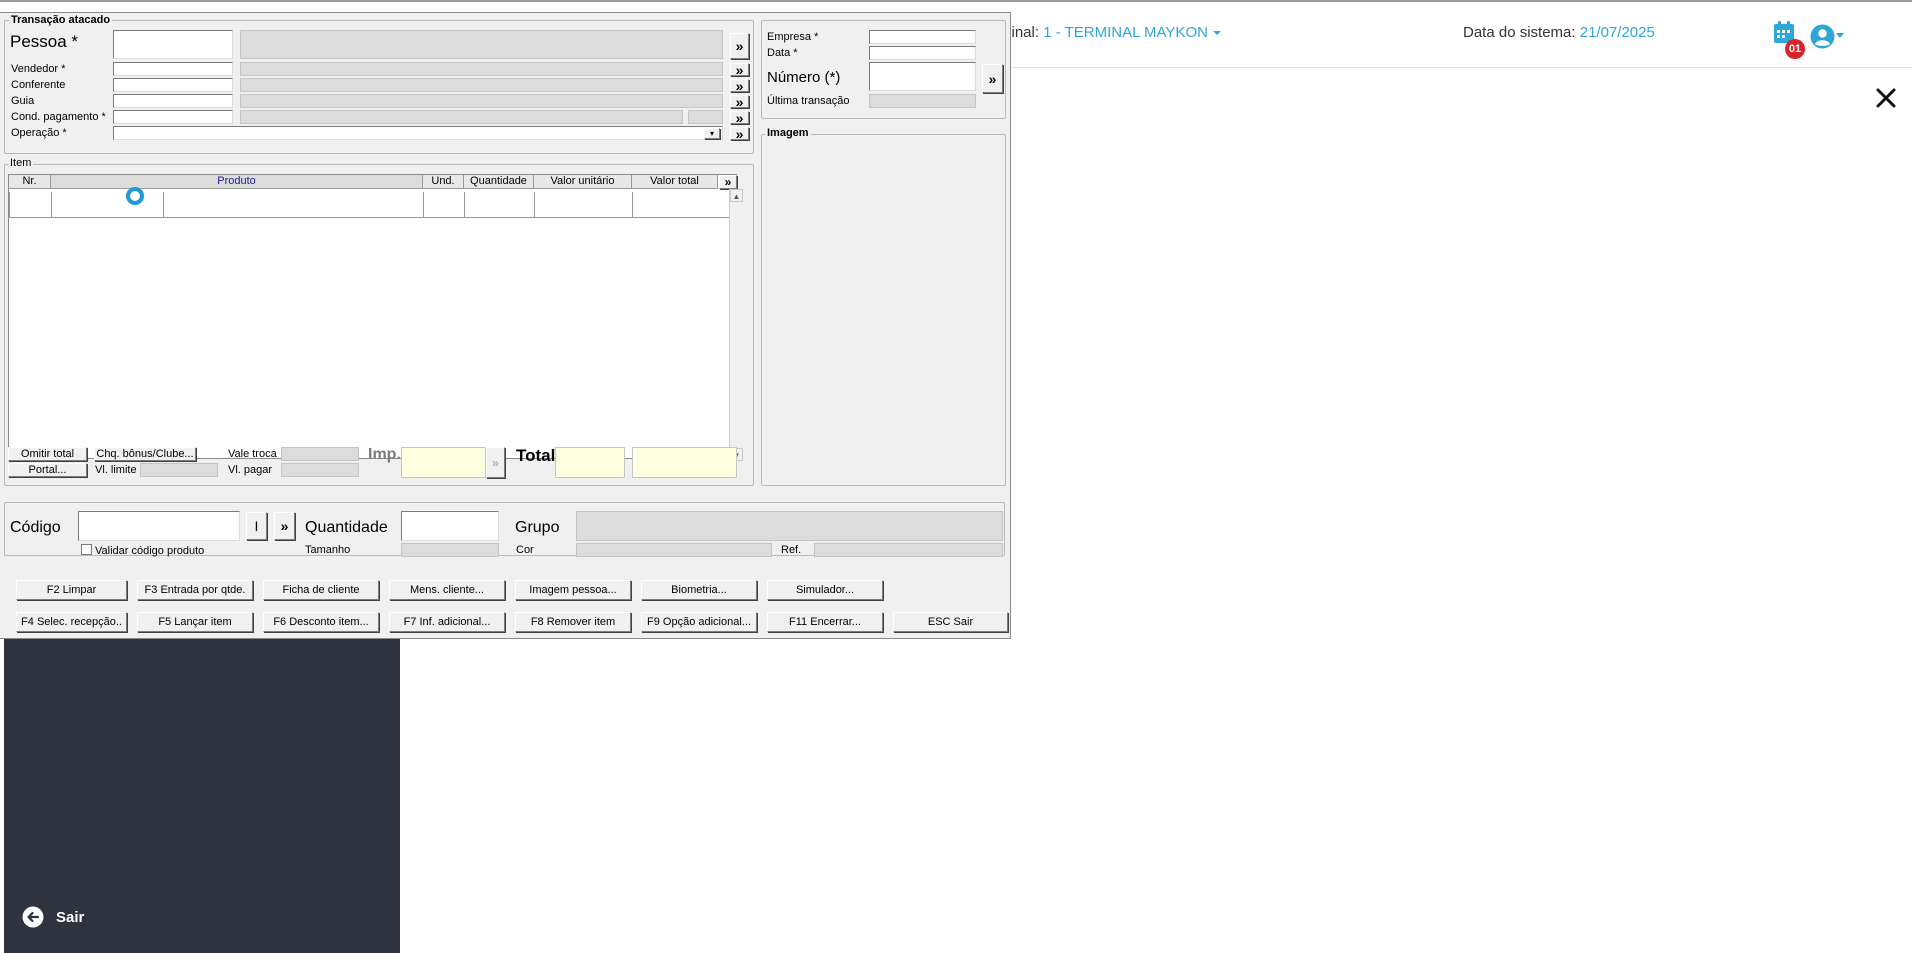  What do you see at coordinates (418, 133) in the screenshot?
I see `operacao-select` at bounding box center [418, 133].